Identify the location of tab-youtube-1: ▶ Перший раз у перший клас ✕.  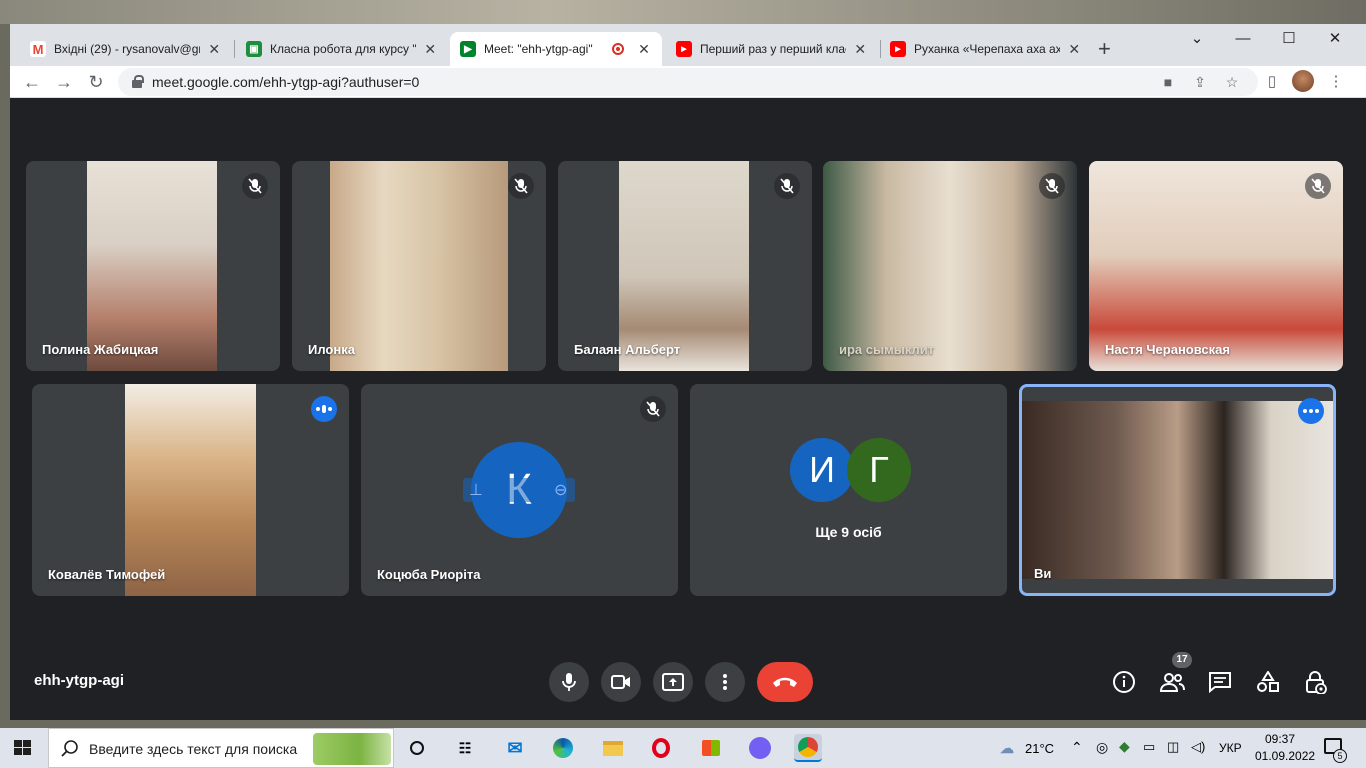
(772, 49).